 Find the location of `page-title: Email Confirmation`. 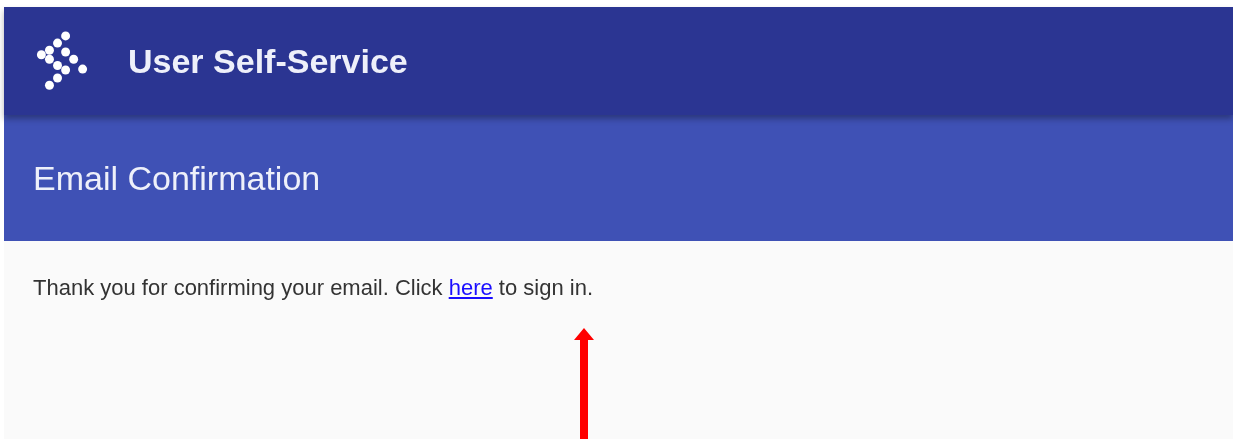

page-title: Email Confirmation is located at coordinates (177, 178).